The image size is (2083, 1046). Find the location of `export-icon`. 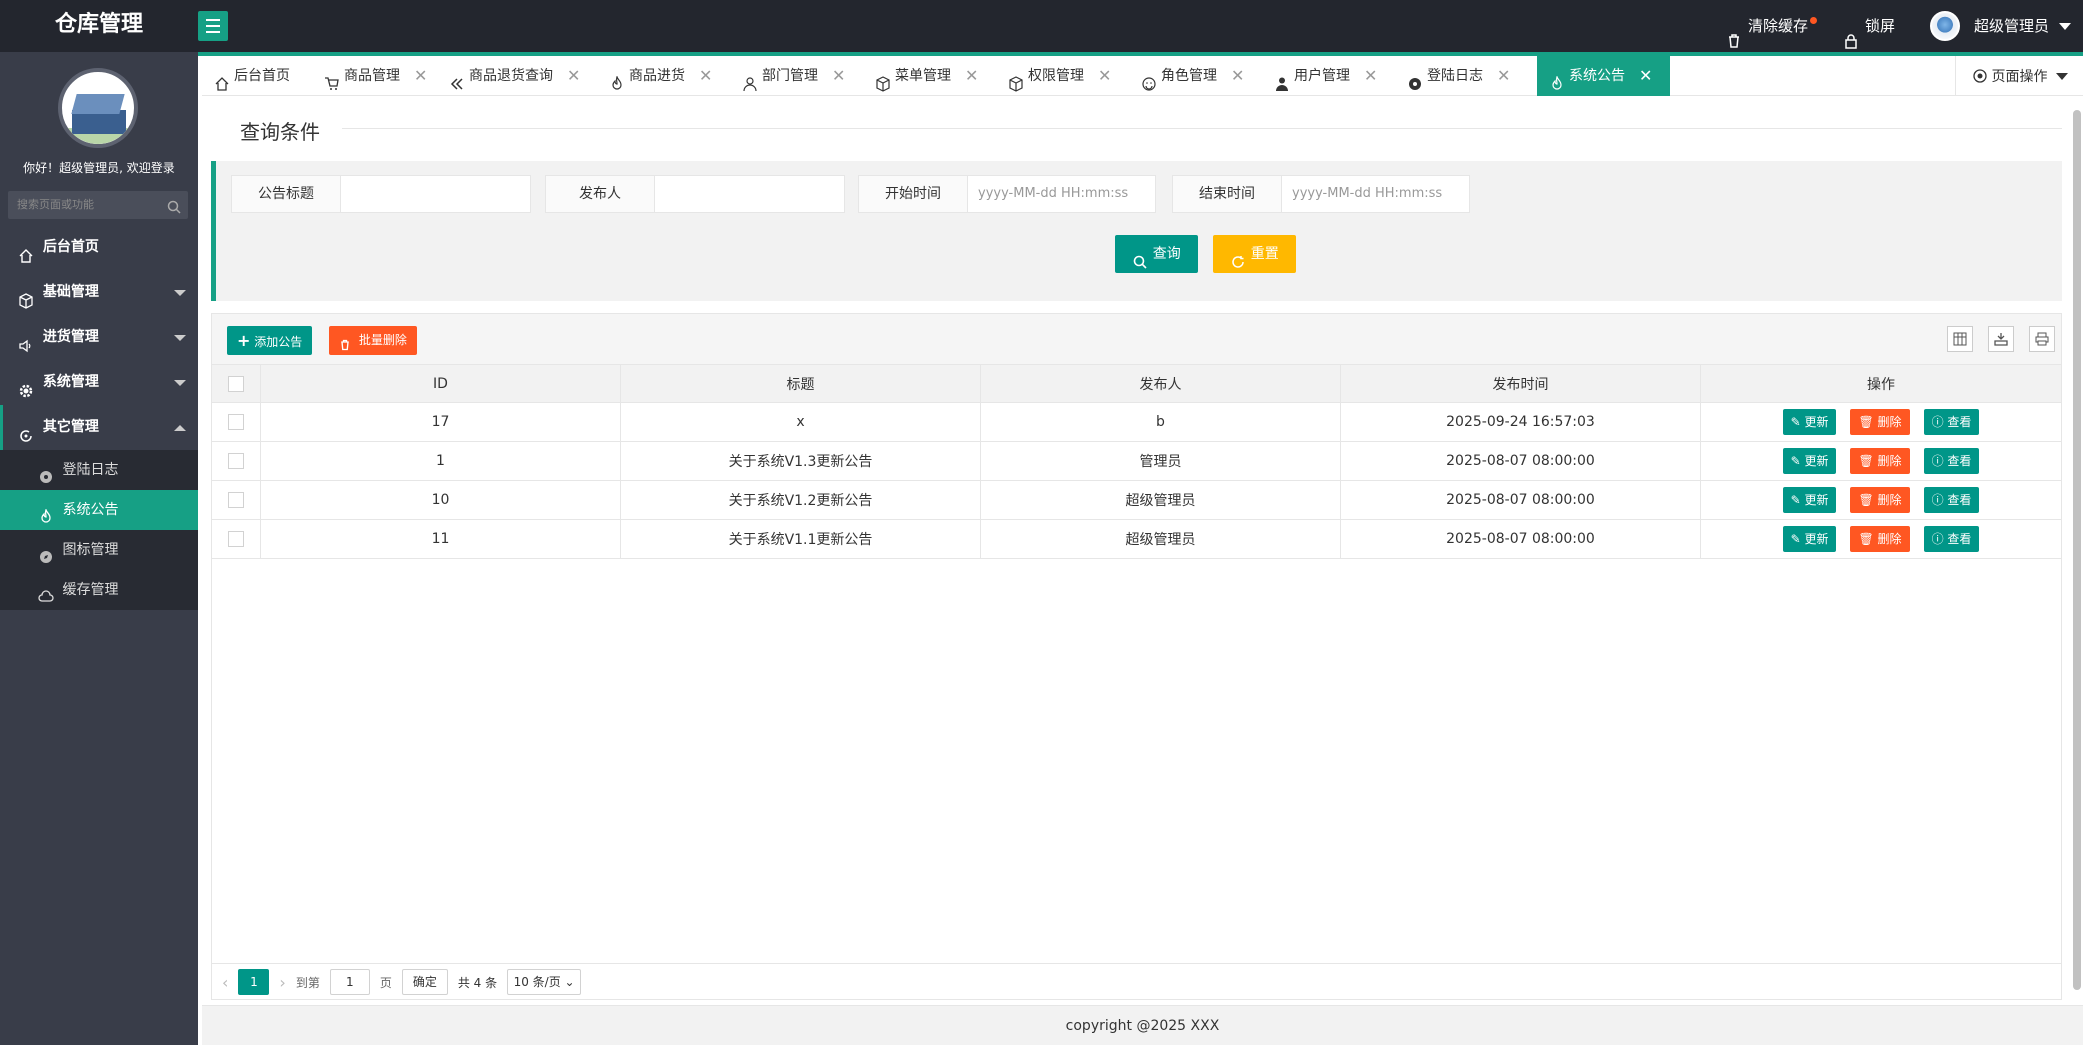

export-icon is located at coordinates (2001, 339).